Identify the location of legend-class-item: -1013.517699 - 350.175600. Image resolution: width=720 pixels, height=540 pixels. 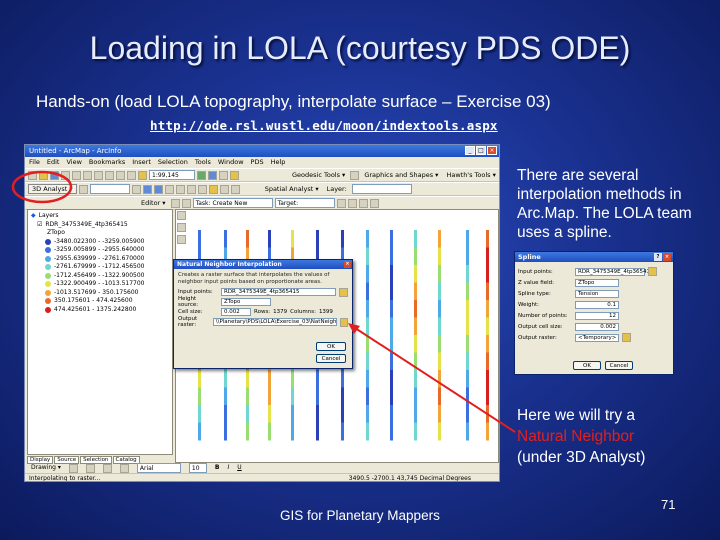
(100, 293).